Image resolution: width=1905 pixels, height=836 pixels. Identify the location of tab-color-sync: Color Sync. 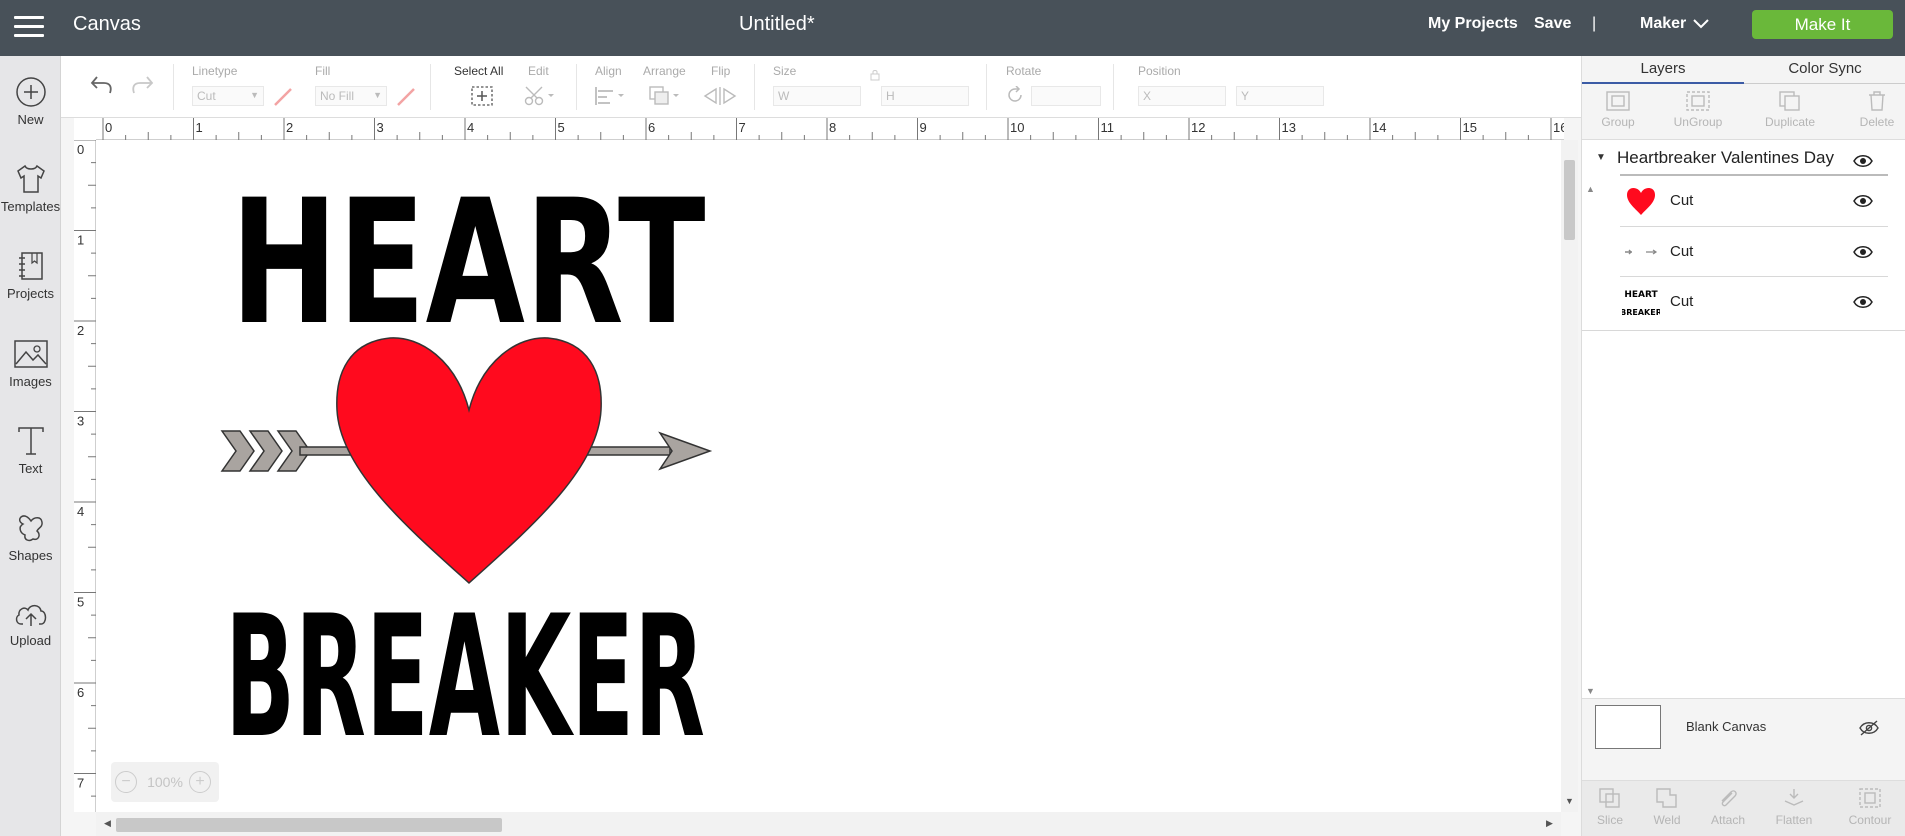
(1824, 70).